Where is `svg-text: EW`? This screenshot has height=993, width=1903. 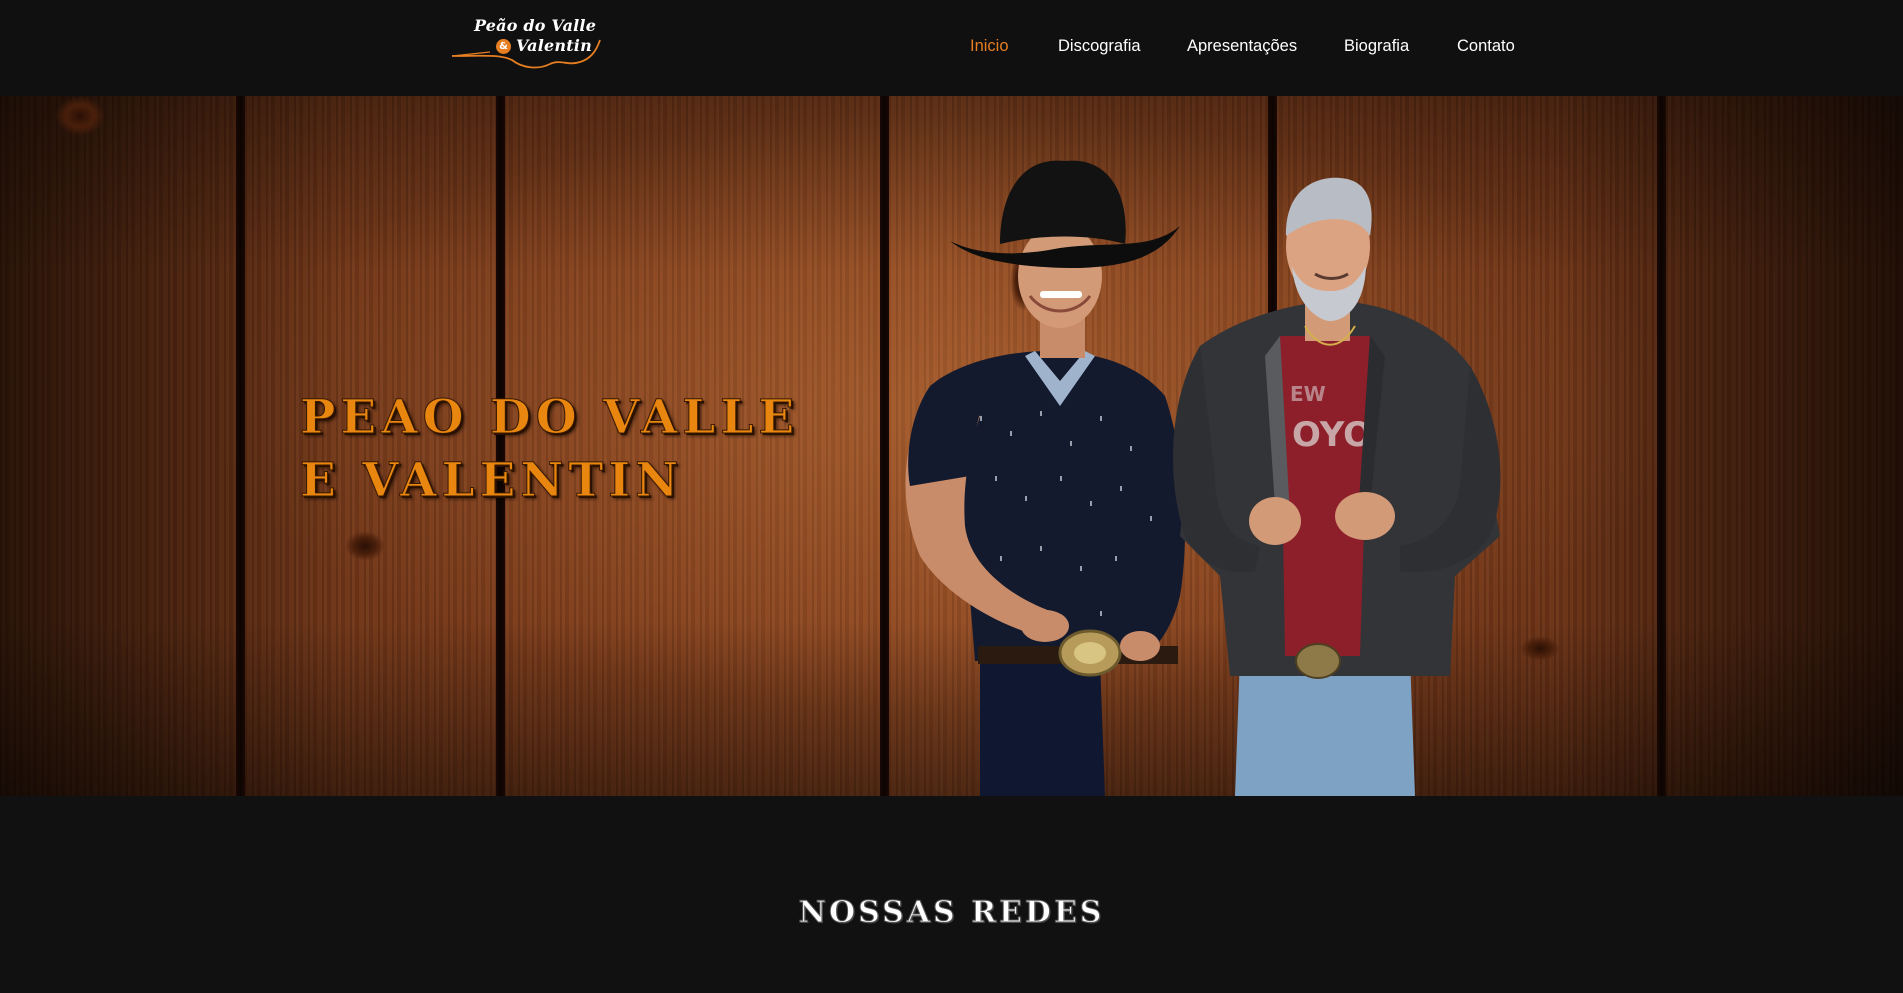
svg-text: EW is located at coordinates (1308, 394).